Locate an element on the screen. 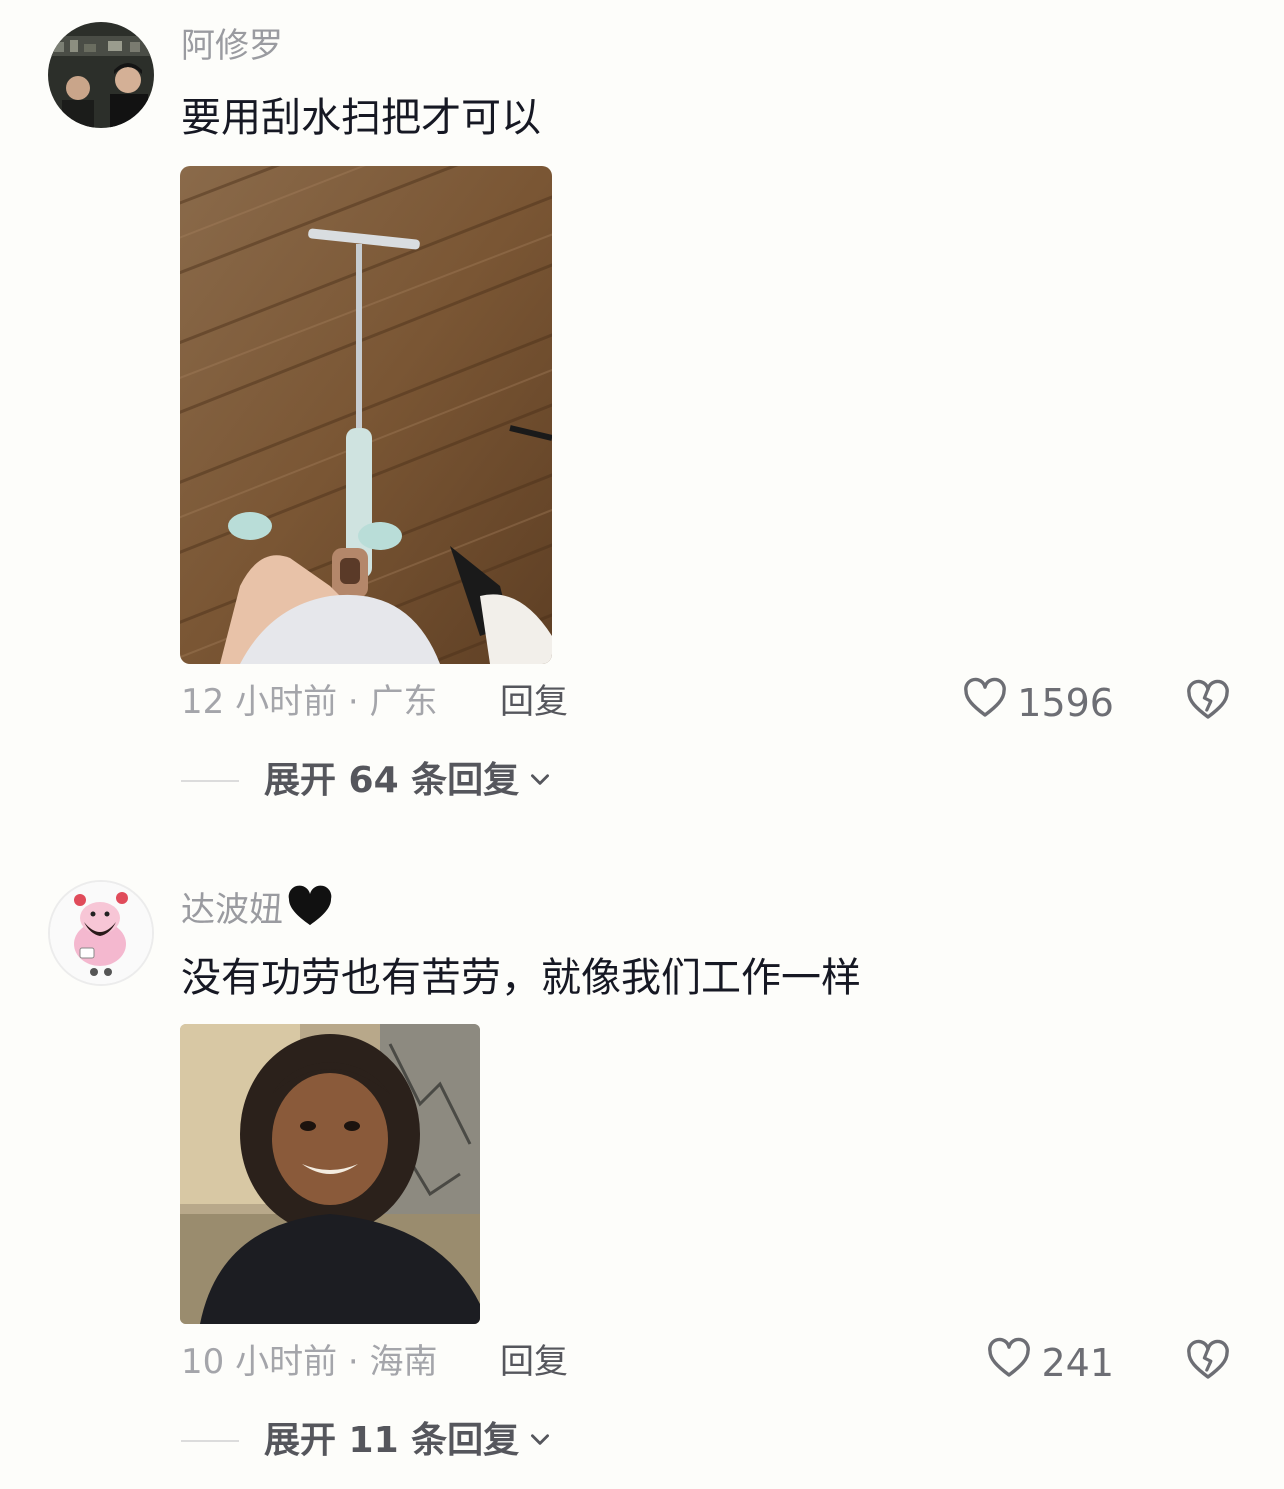  like-button: 241 is located at coordinates (1049, 1362).